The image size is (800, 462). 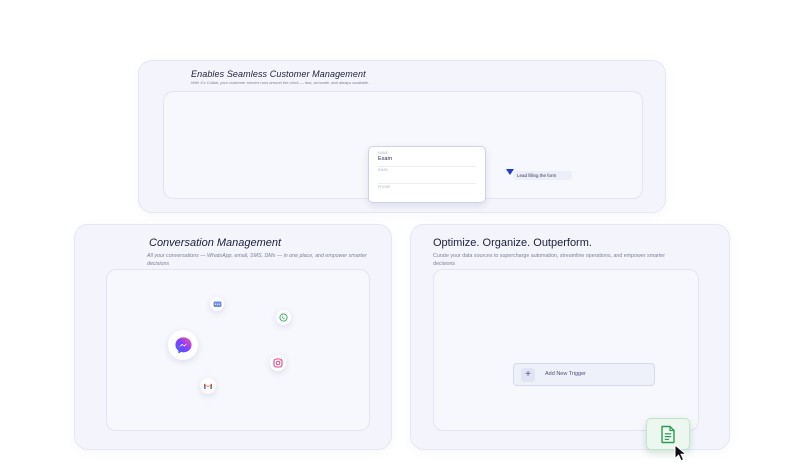 What do you see at coordinates (384, 187) in the screenshot?
I see `field-label: PHONE` at bounding box center [384, 187].